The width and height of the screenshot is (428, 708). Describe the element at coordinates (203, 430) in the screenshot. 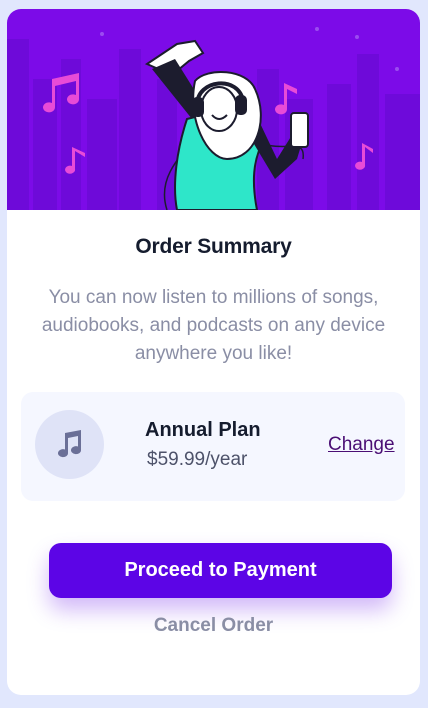

I see `plan-name: Annual Plan` at that location.